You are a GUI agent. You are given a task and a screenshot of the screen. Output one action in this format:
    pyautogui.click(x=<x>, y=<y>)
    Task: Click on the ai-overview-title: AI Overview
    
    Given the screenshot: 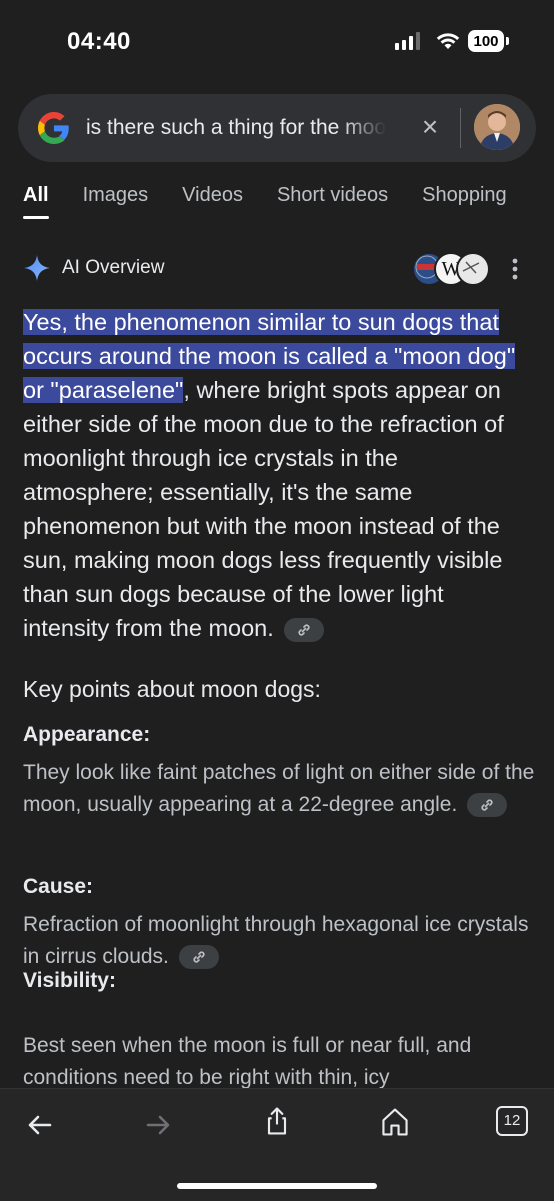 What is the action you would take?
    pyautogui.click(x=113, y=267)
    